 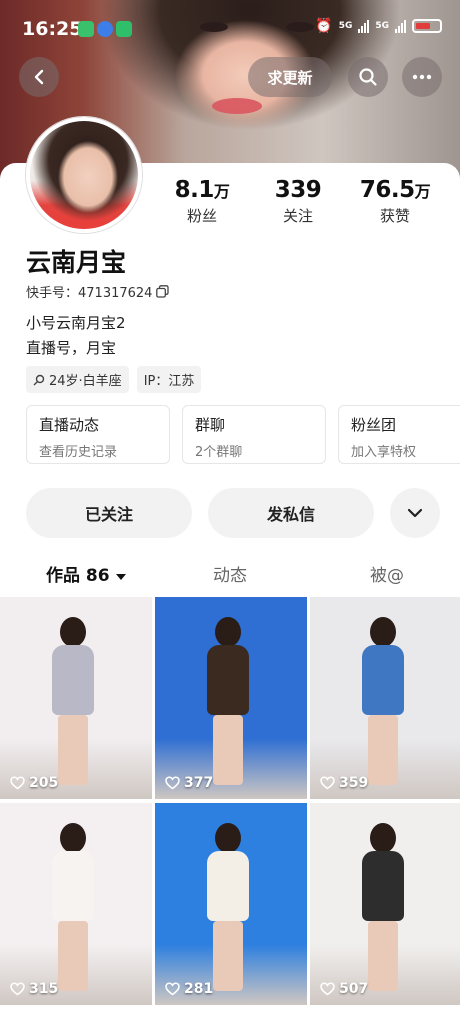 What do you see at coordinates (78, 576) in the screenshot?
I see `tab-works-label: 作品 86` at bounding box center [78, 576].